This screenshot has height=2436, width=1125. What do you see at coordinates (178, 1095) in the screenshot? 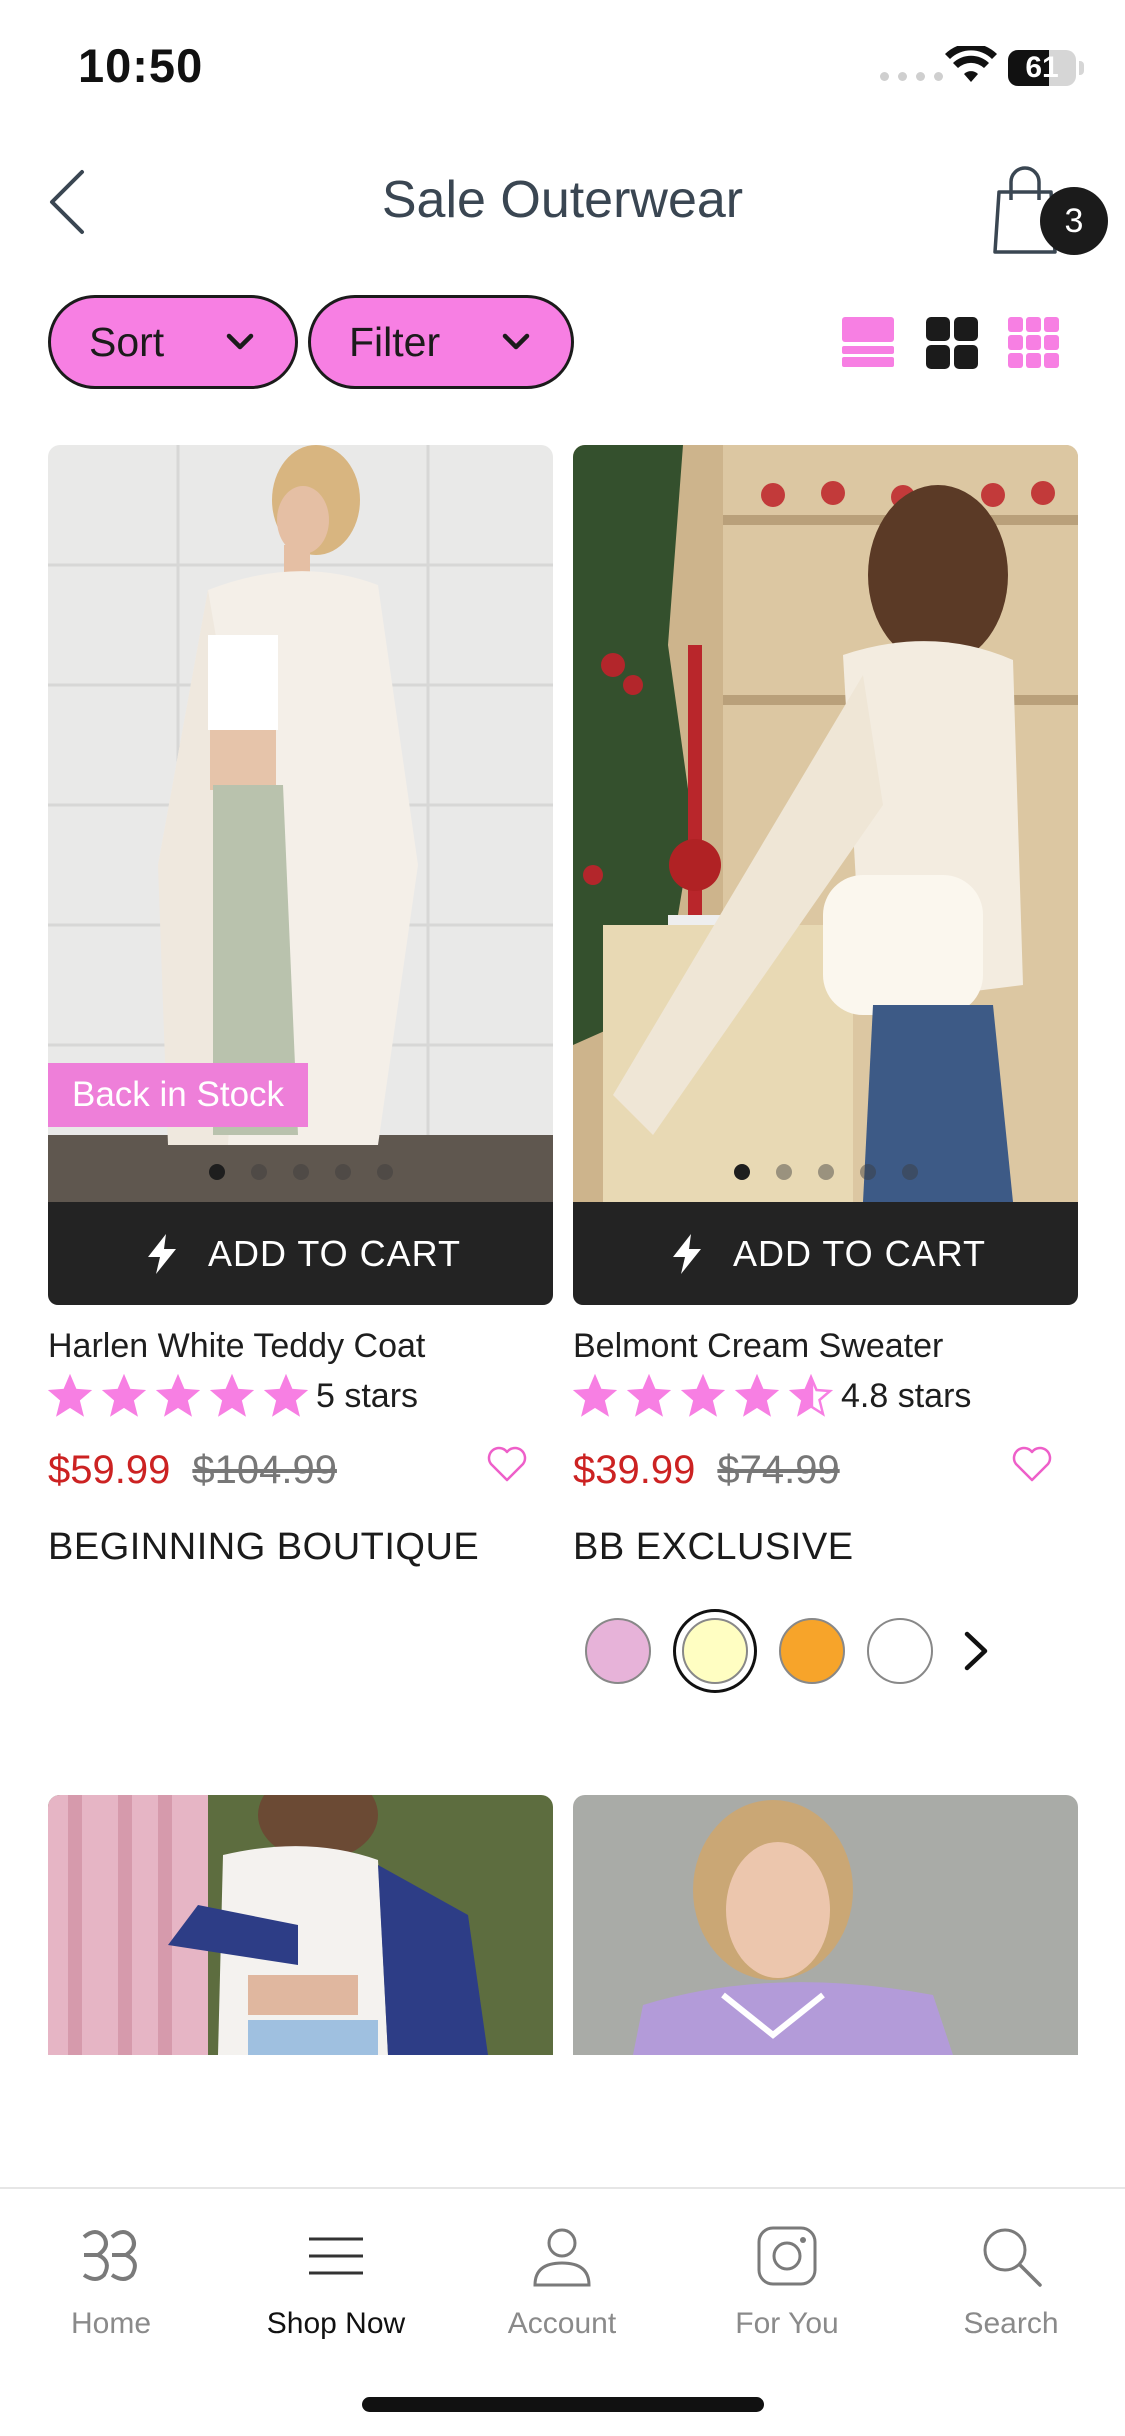
I see `back-in-stock-badge: Back in Stock` at bounding box center [178, 1095].